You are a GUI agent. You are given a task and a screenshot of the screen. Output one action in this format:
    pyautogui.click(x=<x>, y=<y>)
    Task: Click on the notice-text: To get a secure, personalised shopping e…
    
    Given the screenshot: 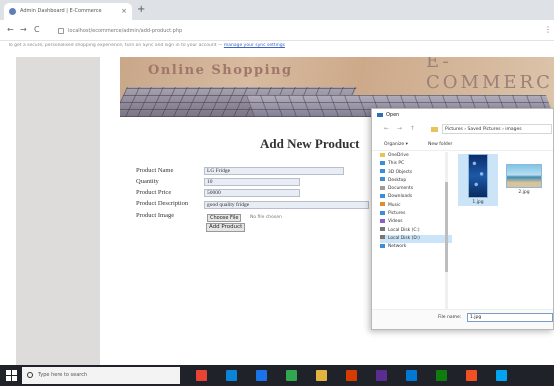 What is the action you would take?
    pyautogui.click(x=115, y=45)
    